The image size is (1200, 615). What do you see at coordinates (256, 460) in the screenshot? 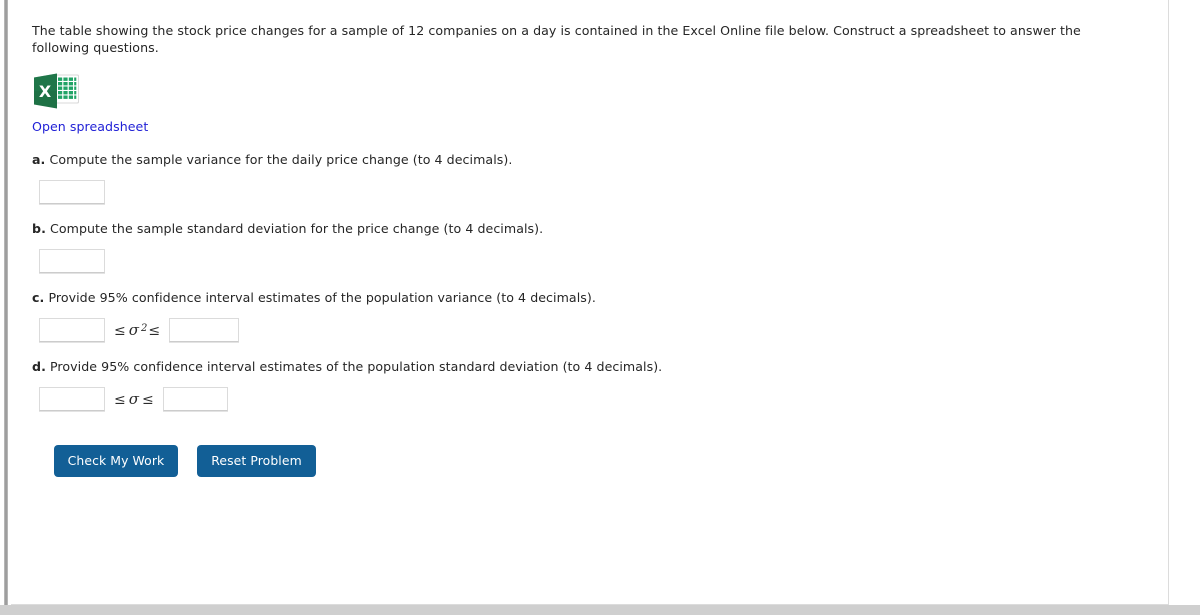
I see `reset-problem-button: Reset Problem` at bounding box center [256, 460].